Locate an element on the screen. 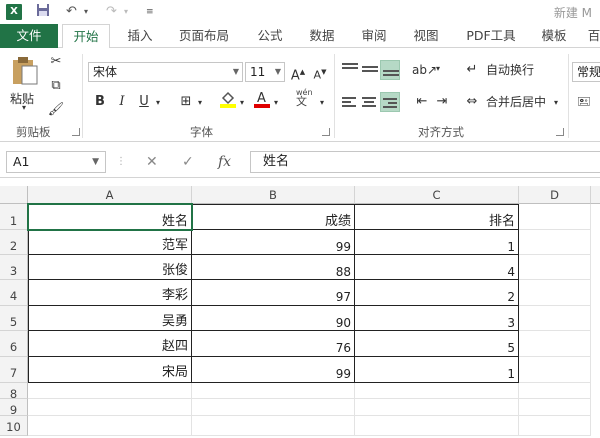 The image size is (600, 438). cell-a8 is located at coordinates (110, 391).